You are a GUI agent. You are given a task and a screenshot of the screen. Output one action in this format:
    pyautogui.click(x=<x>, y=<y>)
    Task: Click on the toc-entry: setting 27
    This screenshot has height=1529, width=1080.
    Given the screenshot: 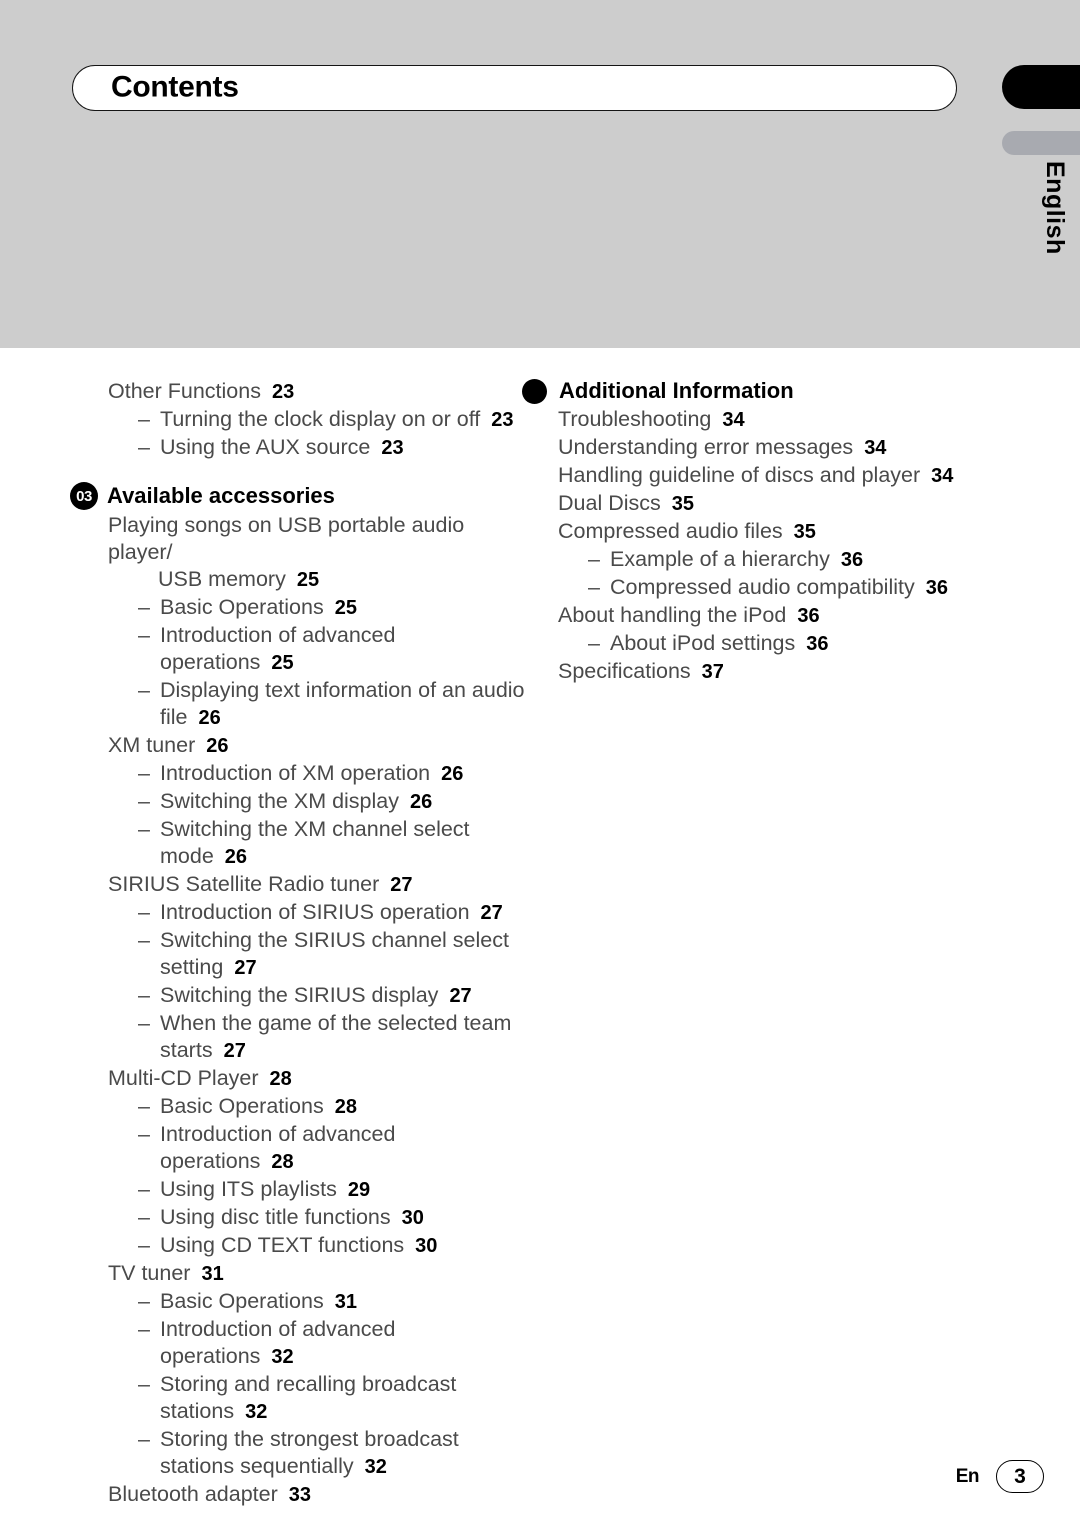 What is the action you would take?
    pyautogui.click(x=318, y=968)
    